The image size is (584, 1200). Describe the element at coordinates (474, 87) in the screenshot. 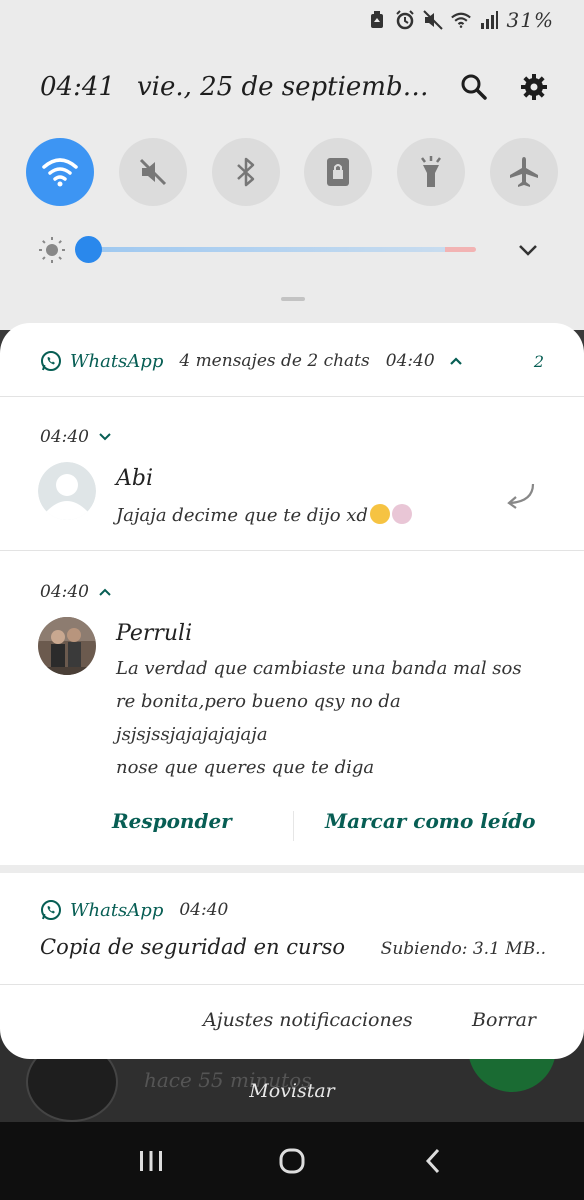

I see `search-icon` at that location.